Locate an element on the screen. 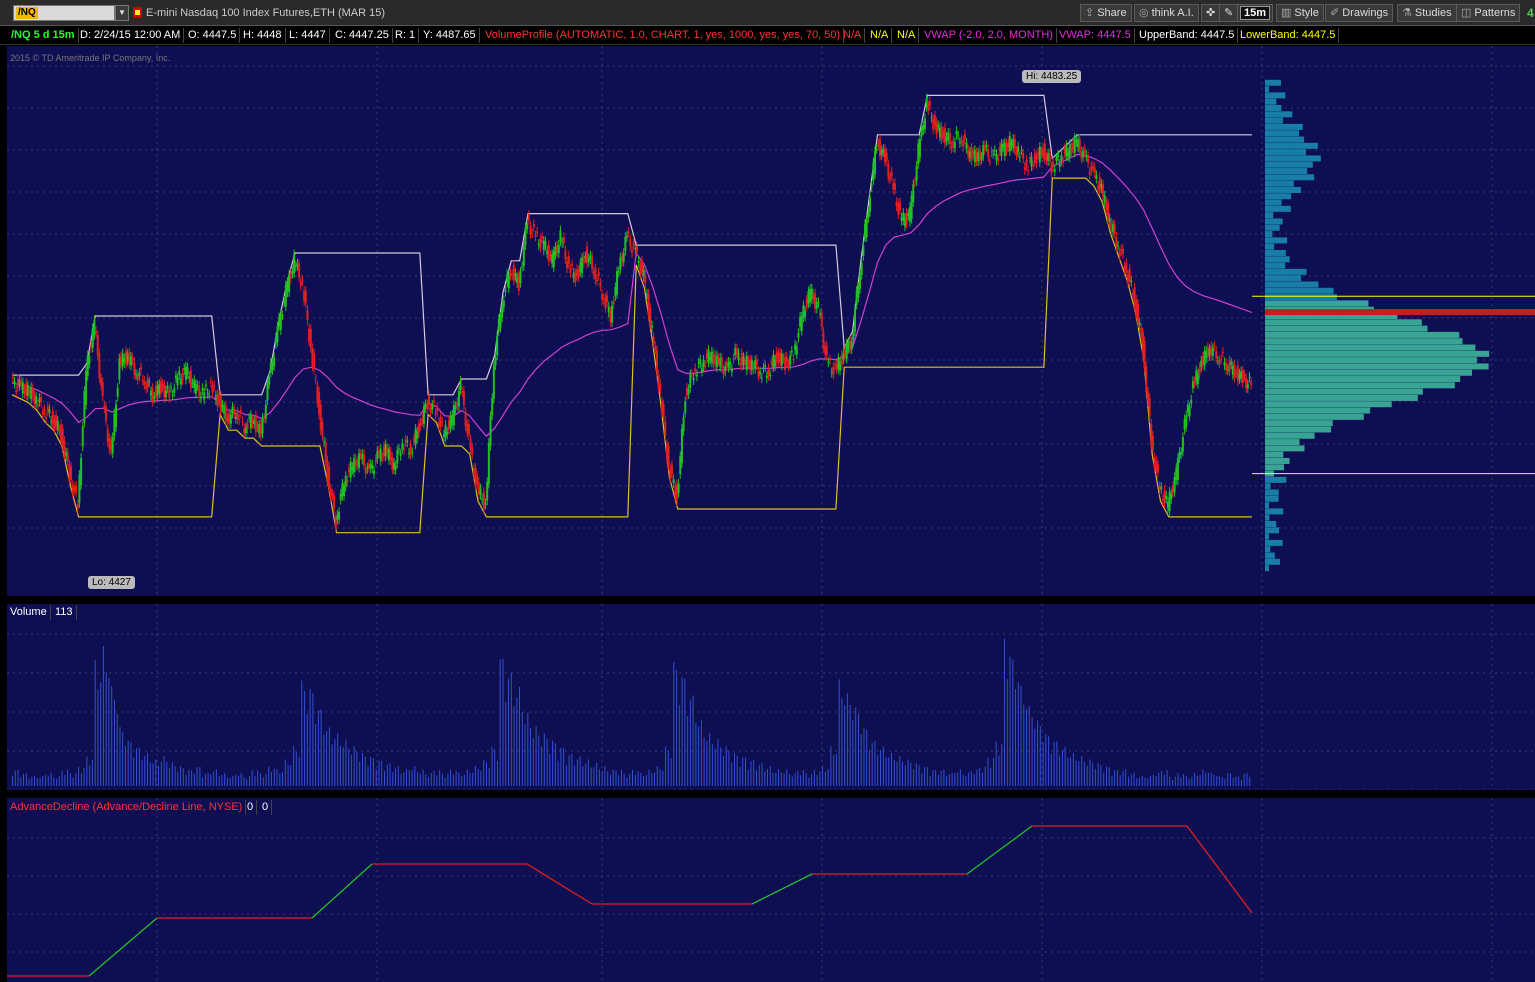 The height and width of the screenshot is (982, 1535). drawing-tool-button: ✜ is located at coordinates (1211, 13).